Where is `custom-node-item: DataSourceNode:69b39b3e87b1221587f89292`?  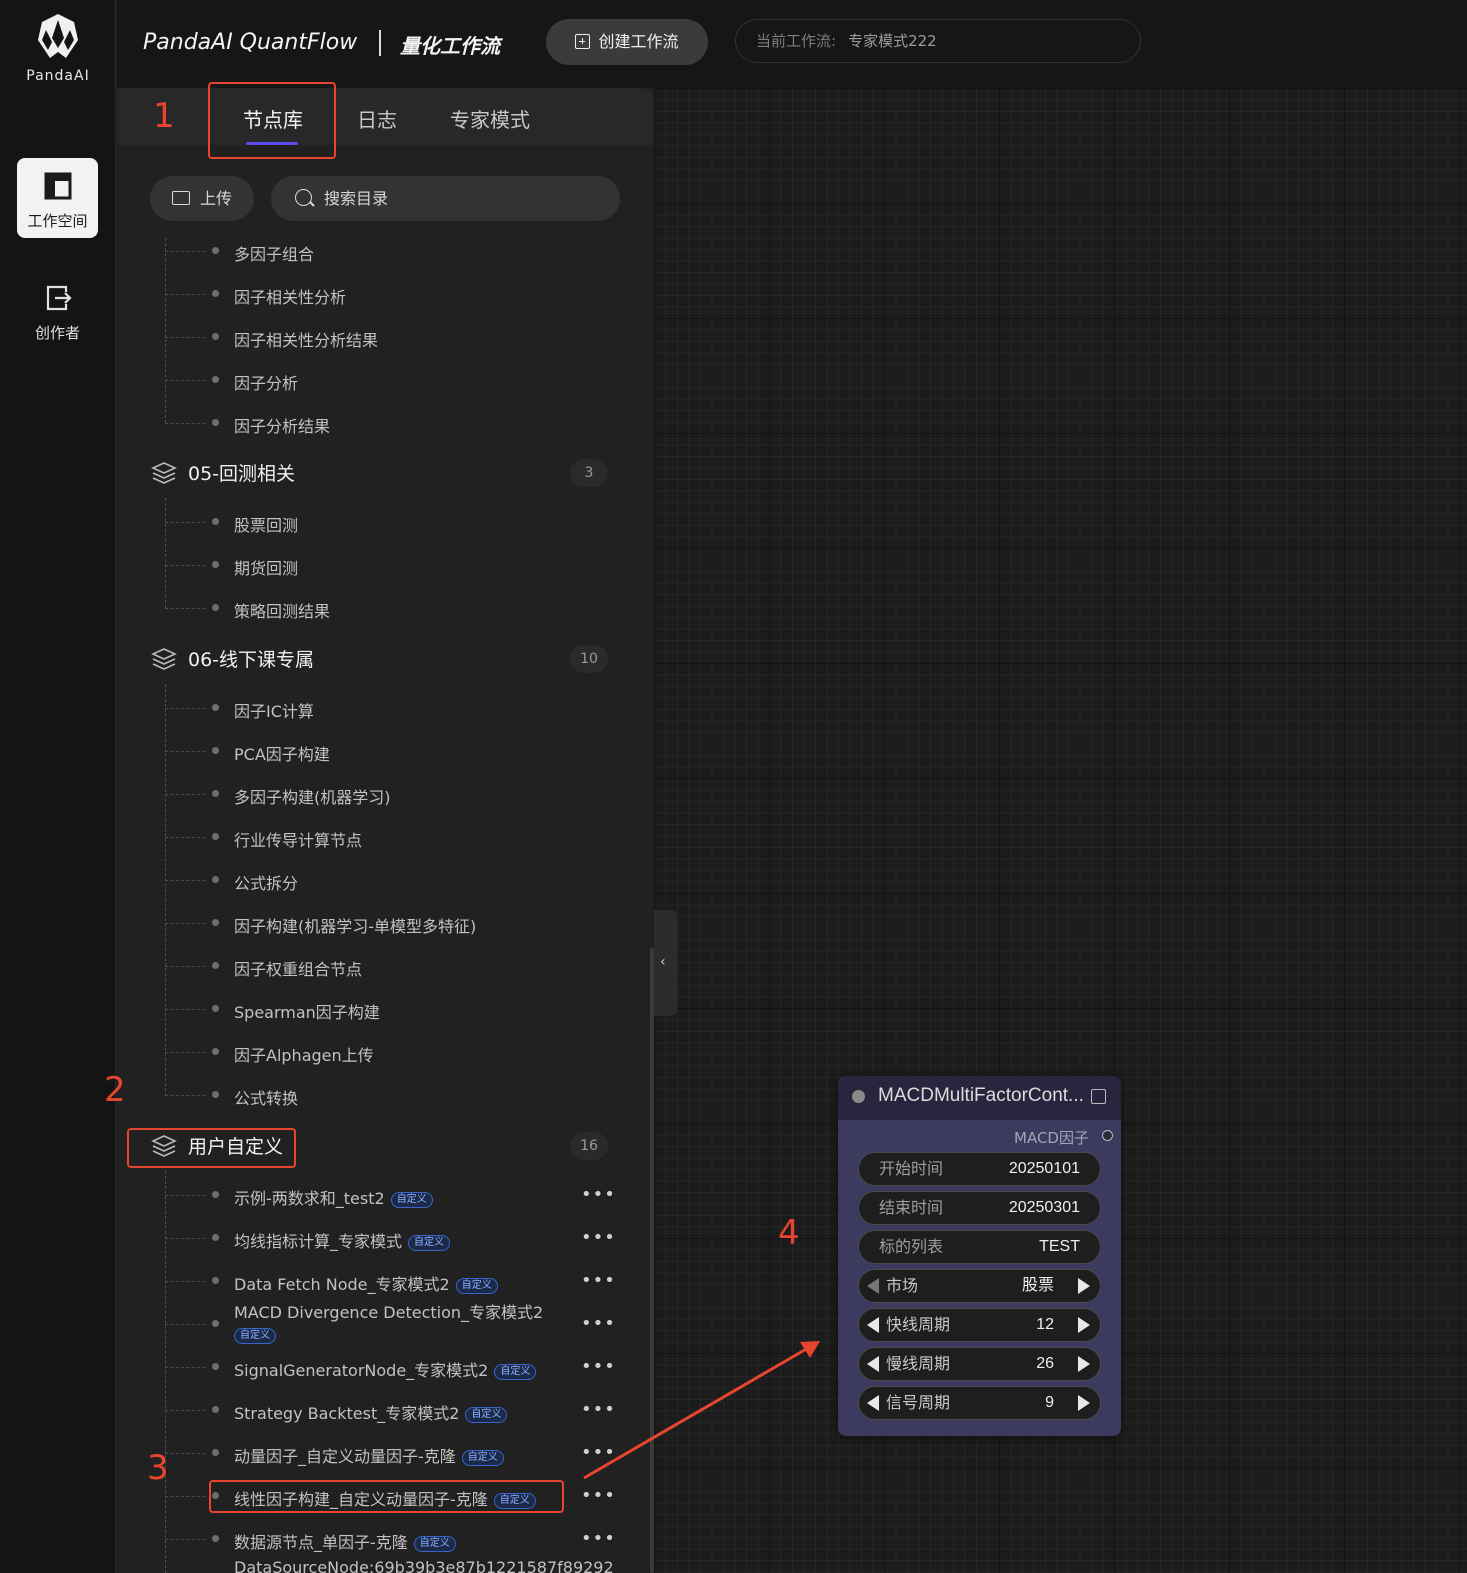
custom-node-item: DataSourceNode:69b39b3e87b1221587f89292 is located at coordinates (424, 1565).